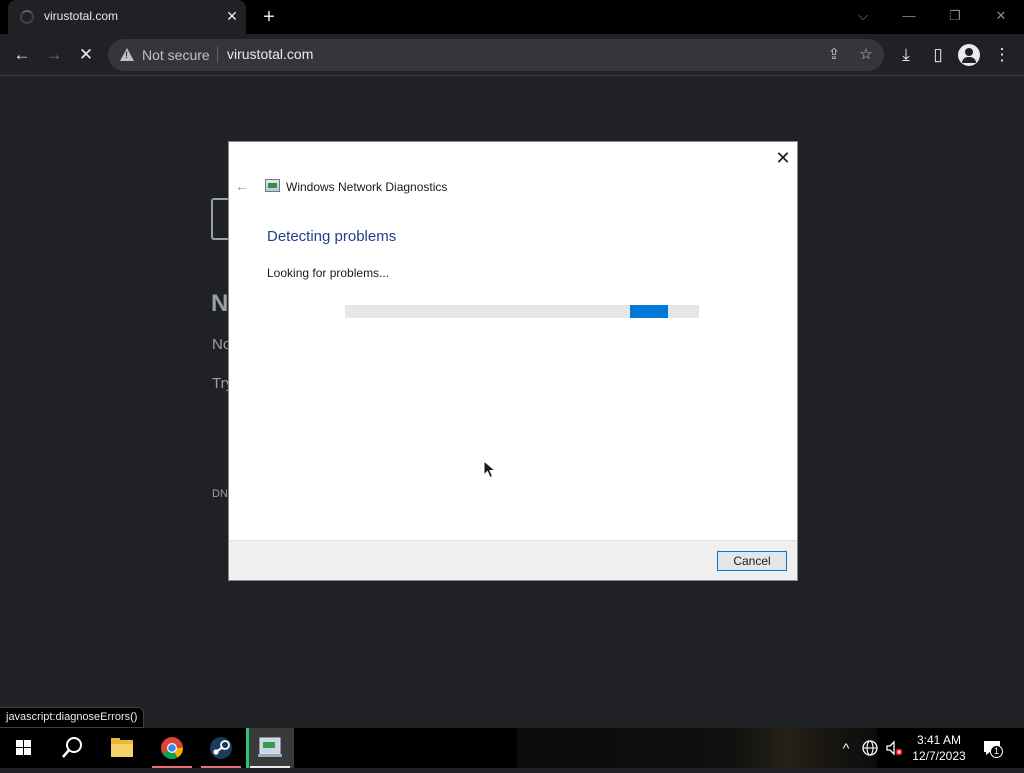 The height and width of the screenshot is (773, 1024). Describe the element at coordinates (232, 16) in the screenshot. I see `tab-close-icon: ✕` at that location.